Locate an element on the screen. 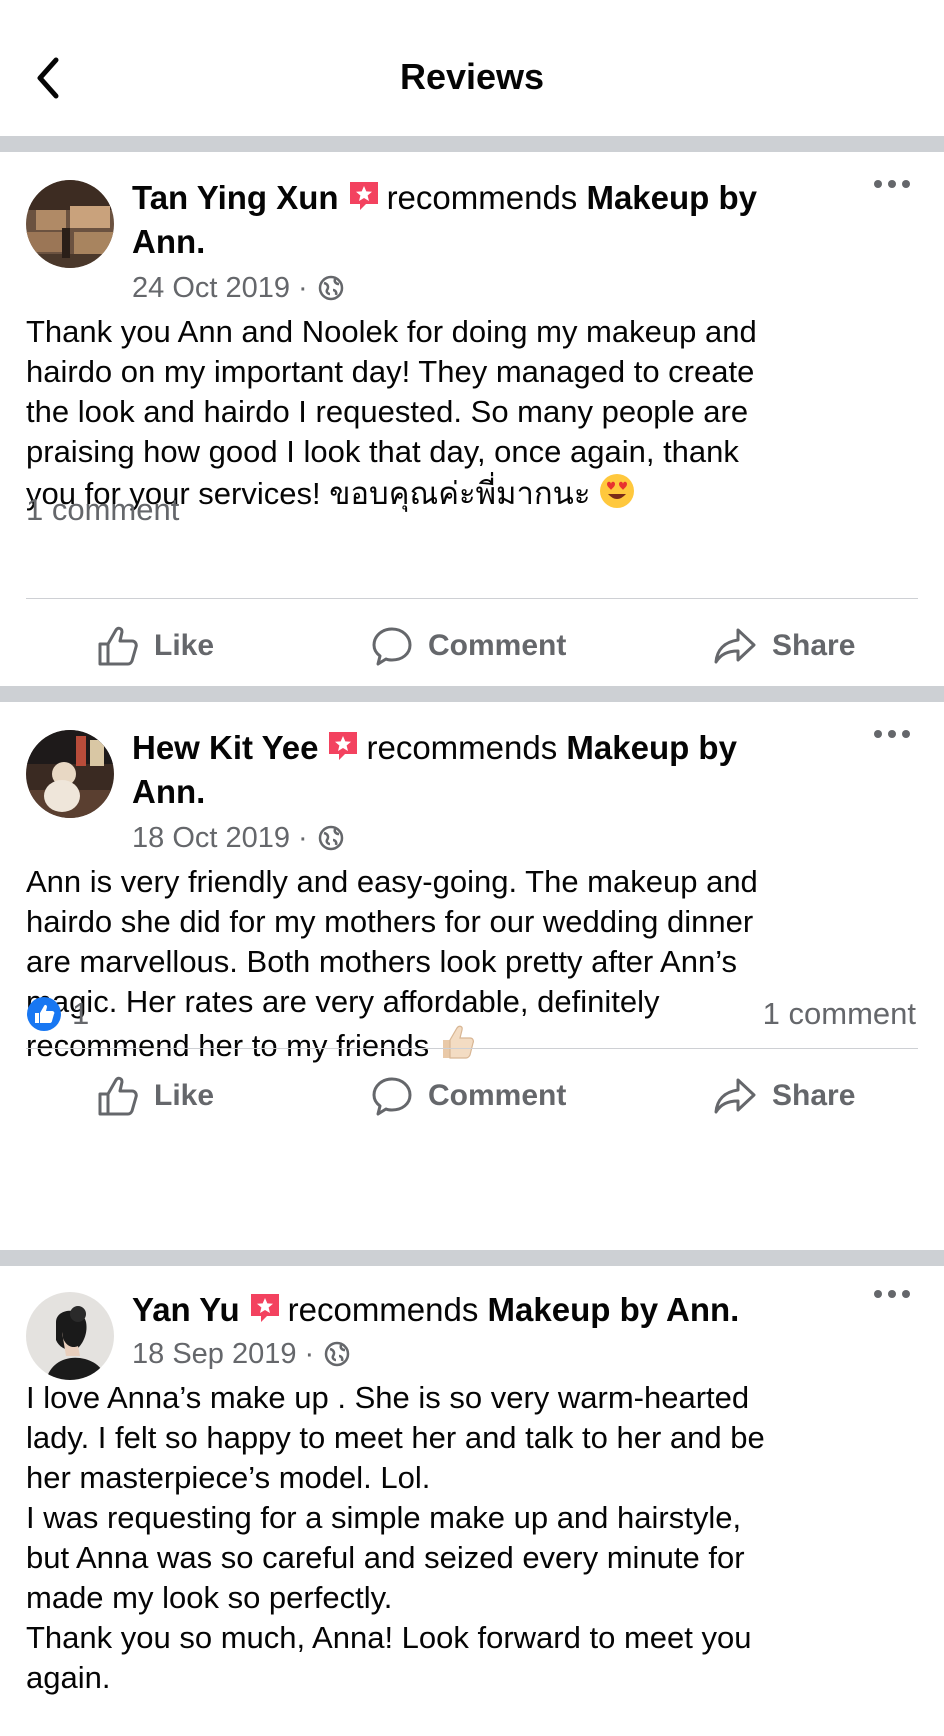 Image resolution: width=944 pixels, height=1736 pixels. review-headline: Yan Yu recommends Makeup by Ann. is located at coordinates (490, 1310).